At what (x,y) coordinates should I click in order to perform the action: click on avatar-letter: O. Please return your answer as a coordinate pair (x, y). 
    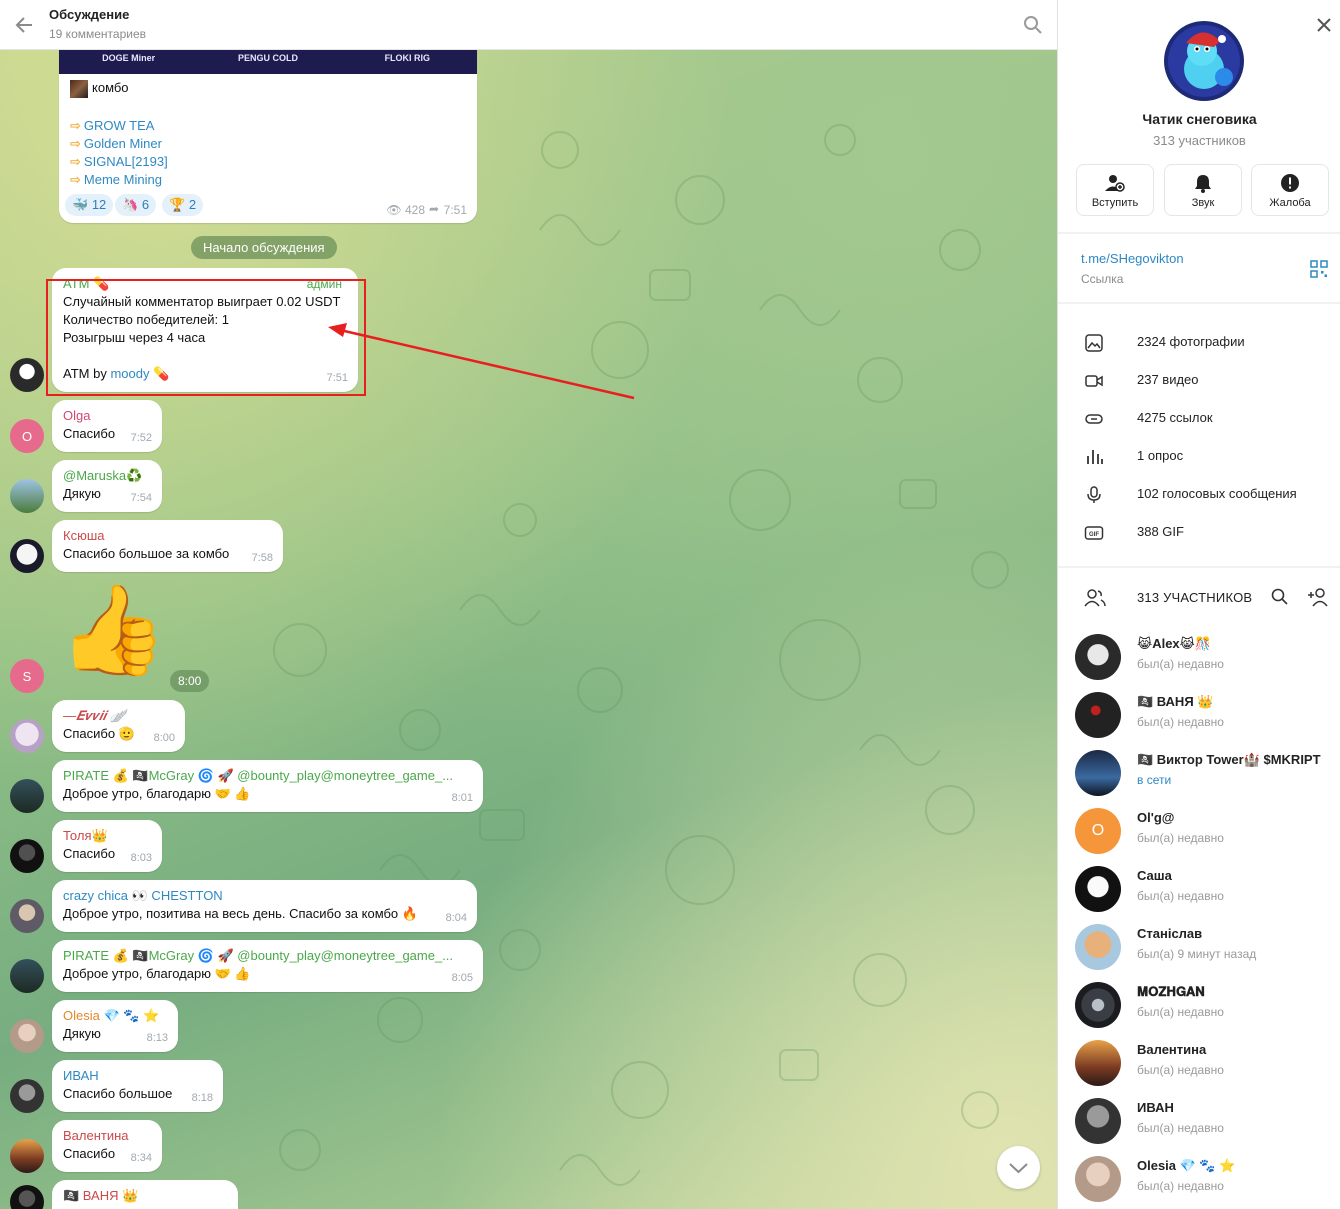
    Looking at the image, I should click on (1098, 830).